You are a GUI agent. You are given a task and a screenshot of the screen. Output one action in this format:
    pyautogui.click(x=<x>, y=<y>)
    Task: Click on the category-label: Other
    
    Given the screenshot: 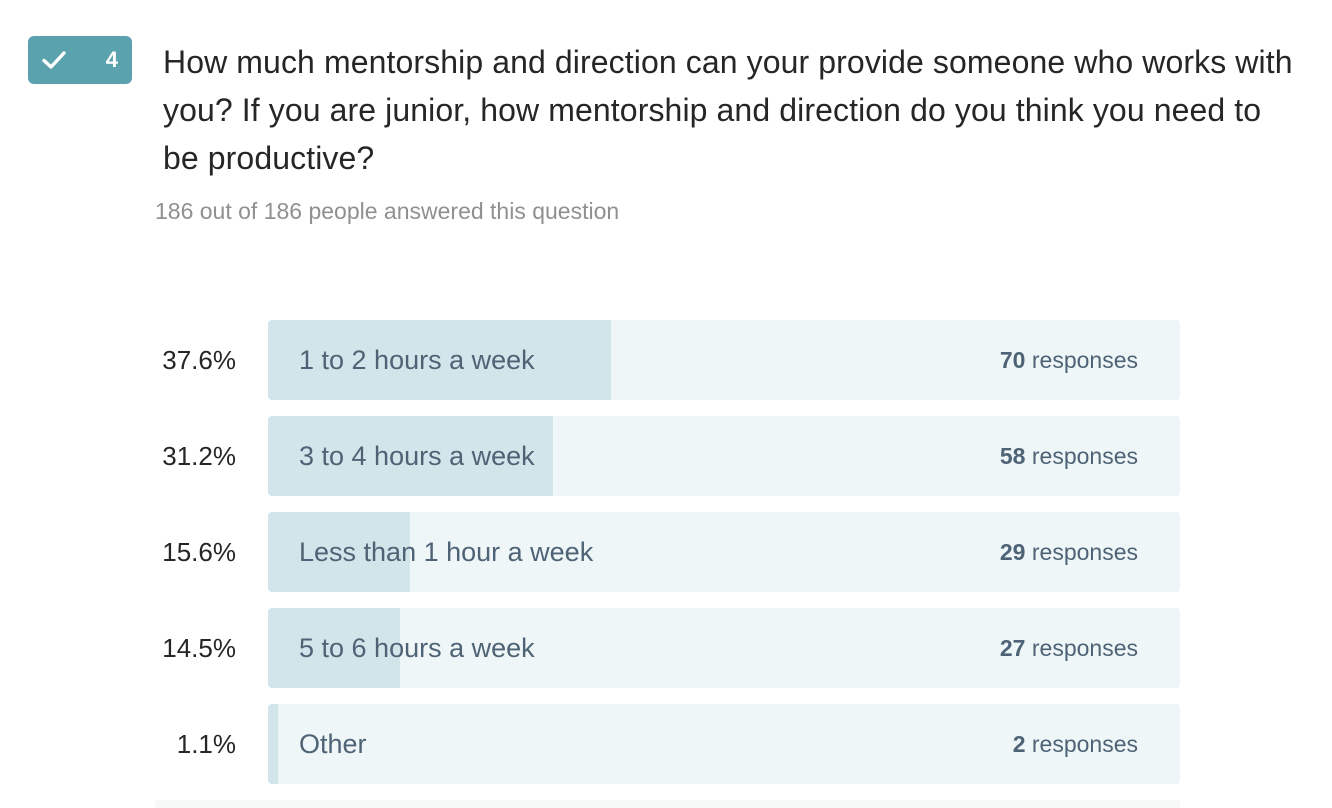 What is the action you would take?
    pyautogui.click(x=333, y=744)
    